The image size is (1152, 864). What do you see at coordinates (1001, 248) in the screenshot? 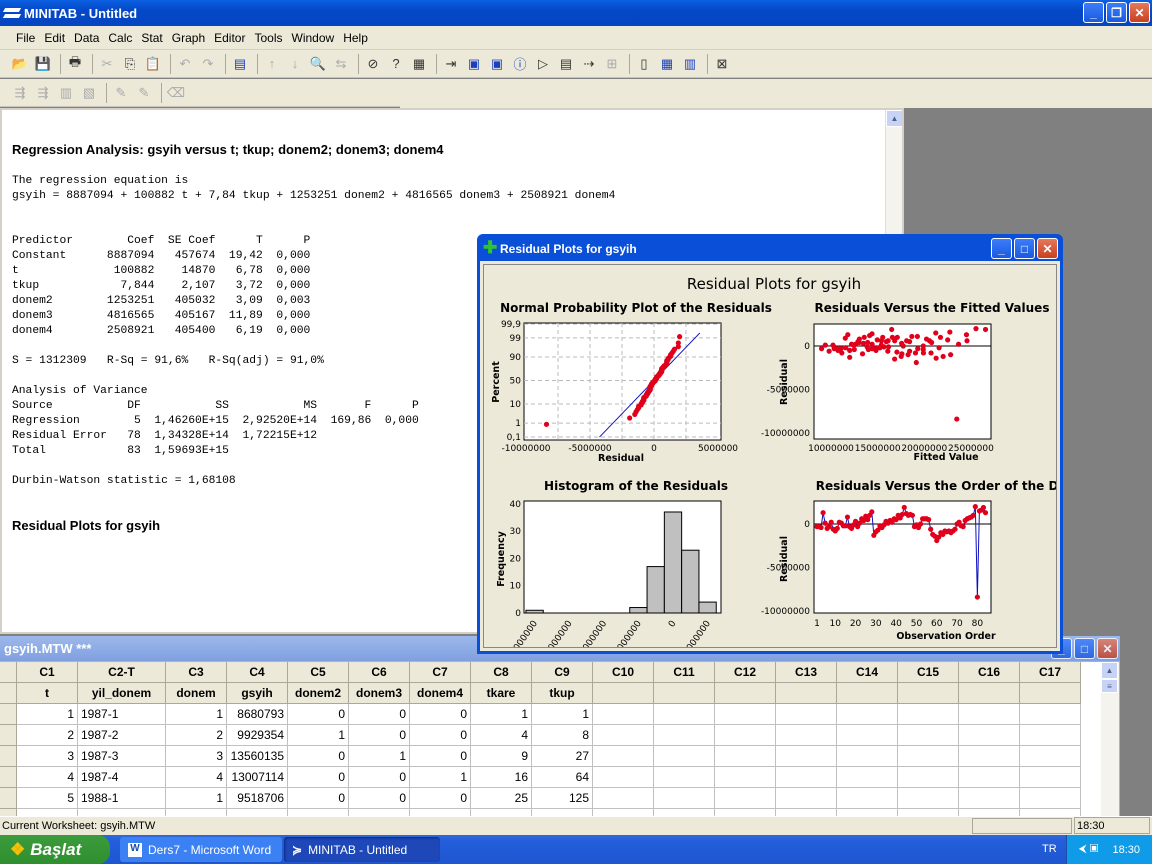
I see `plot-minimize-button: _` at bounding box center [1001, 248].